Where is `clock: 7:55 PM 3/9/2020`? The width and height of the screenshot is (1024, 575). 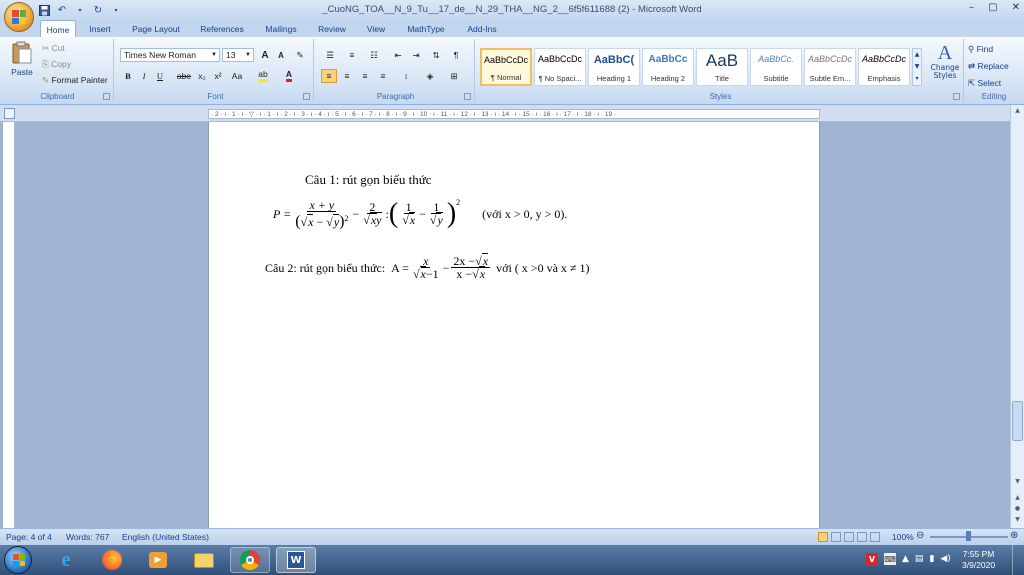 clock: 7:55 PM 3/9/2020 is located at coordinates (978, 560).